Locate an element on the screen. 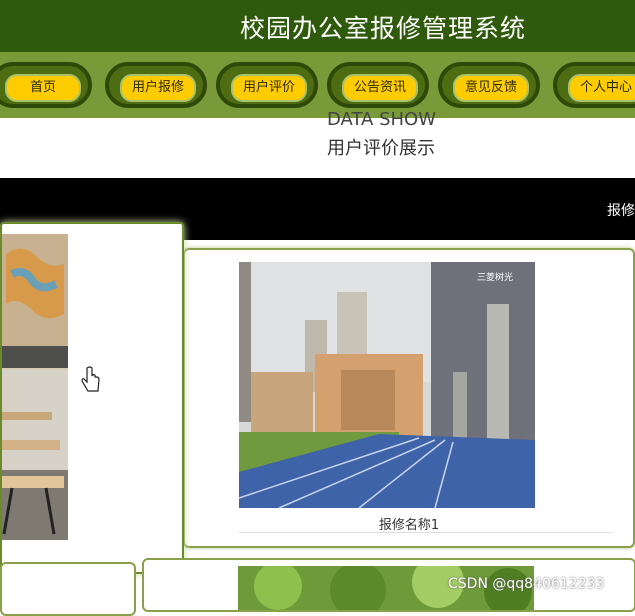 The height and width of the screenshot is (616, 635). nav-label-profile: 个人中心 is located at coordinates (601, 88).